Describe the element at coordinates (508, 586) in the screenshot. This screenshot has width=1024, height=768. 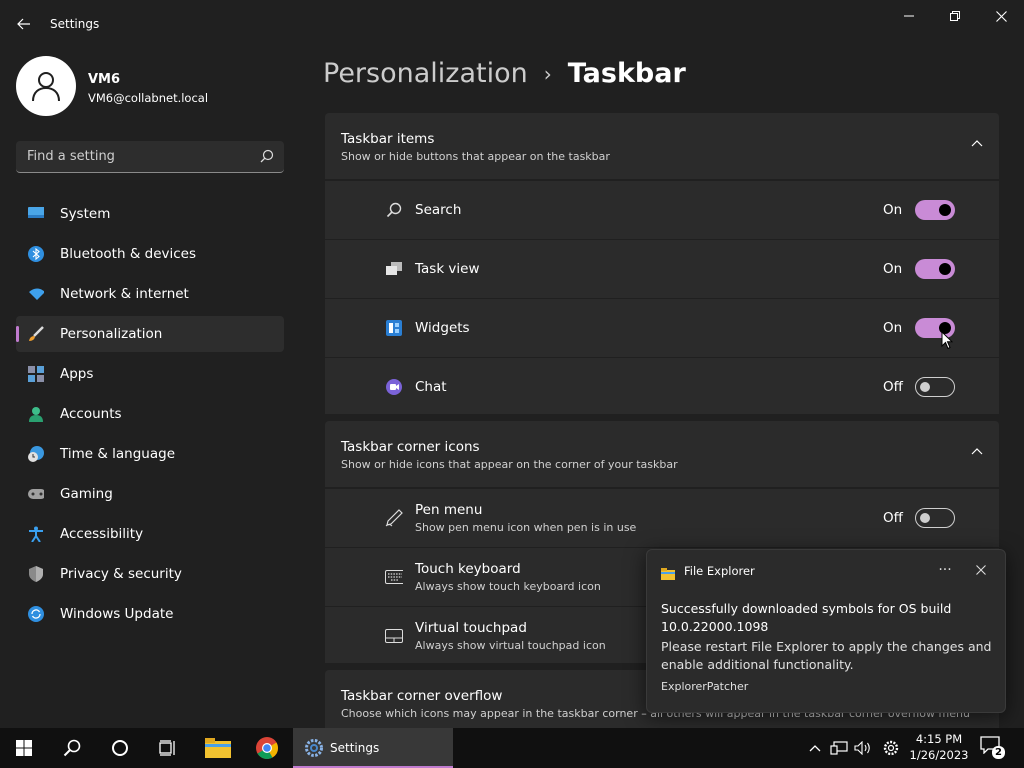
I see `setting-description: Always show touch keyboard icon` at that location.